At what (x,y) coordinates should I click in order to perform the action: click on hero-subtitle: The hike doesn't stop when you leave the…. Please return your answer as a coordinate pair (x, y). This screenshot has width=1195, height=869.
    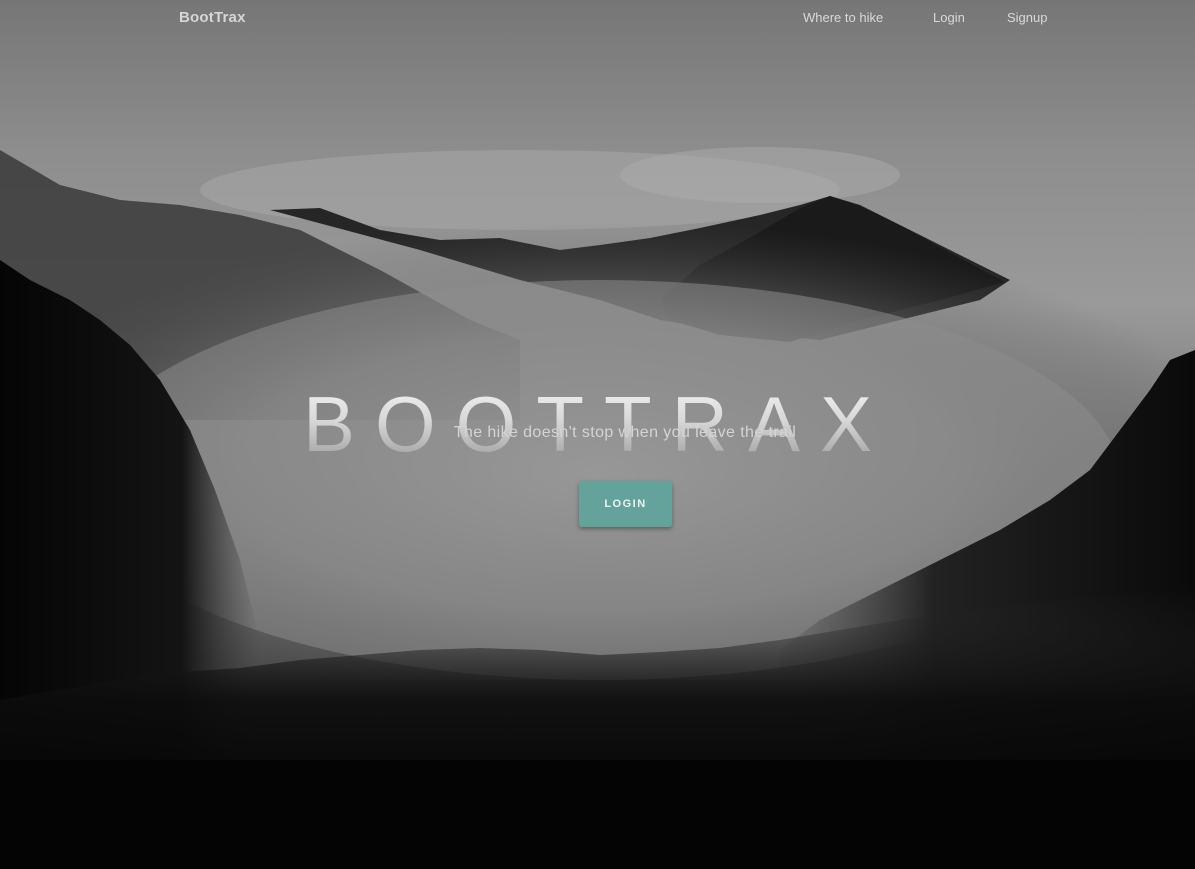
    Looking at the image, I should click on (625, 432).